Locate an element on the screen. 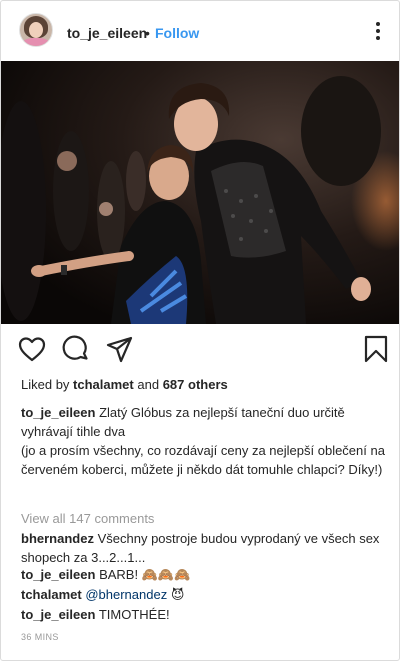 Image resolution: width=402 pixels, height=663 pixels. comment-item: tchalamet @bhernandez 😈 is located at coordinates (102, 595).